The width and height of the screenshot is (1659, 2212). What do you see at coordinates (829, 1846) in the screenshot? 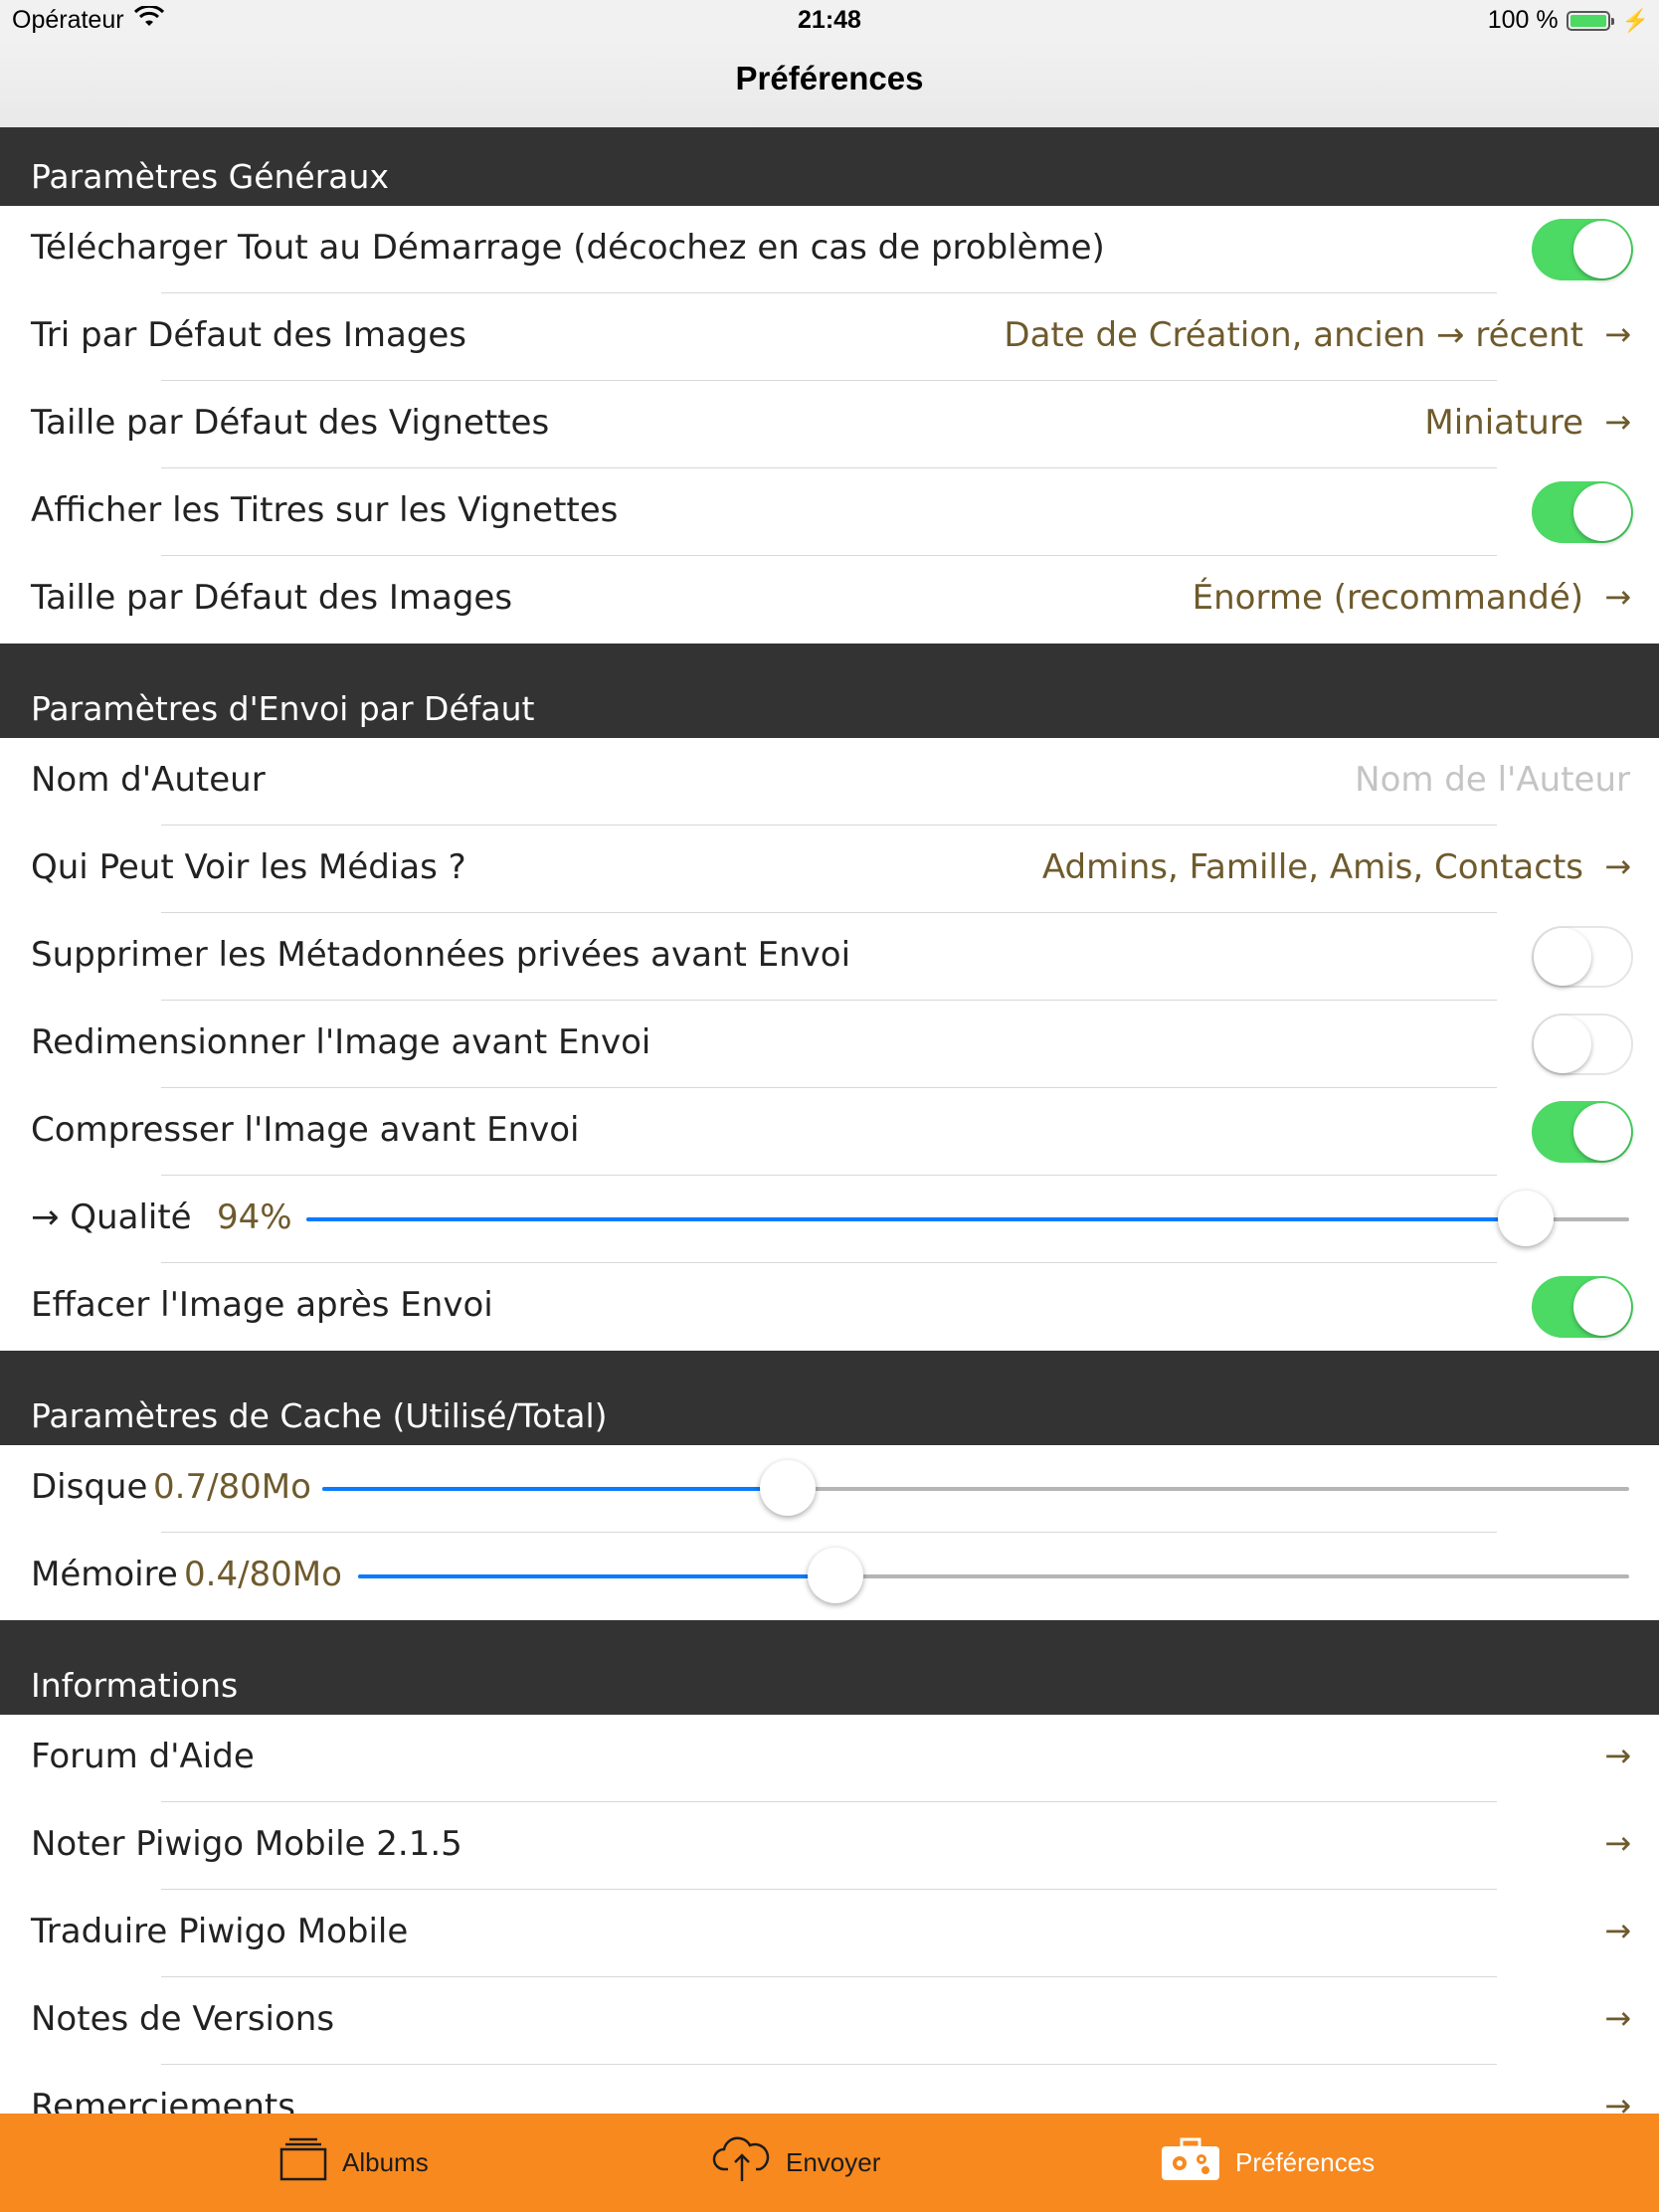
I see `row-rate-app: Noter Piwigo Mobile 2.1.5 →` at bounding box center [829, 1846].